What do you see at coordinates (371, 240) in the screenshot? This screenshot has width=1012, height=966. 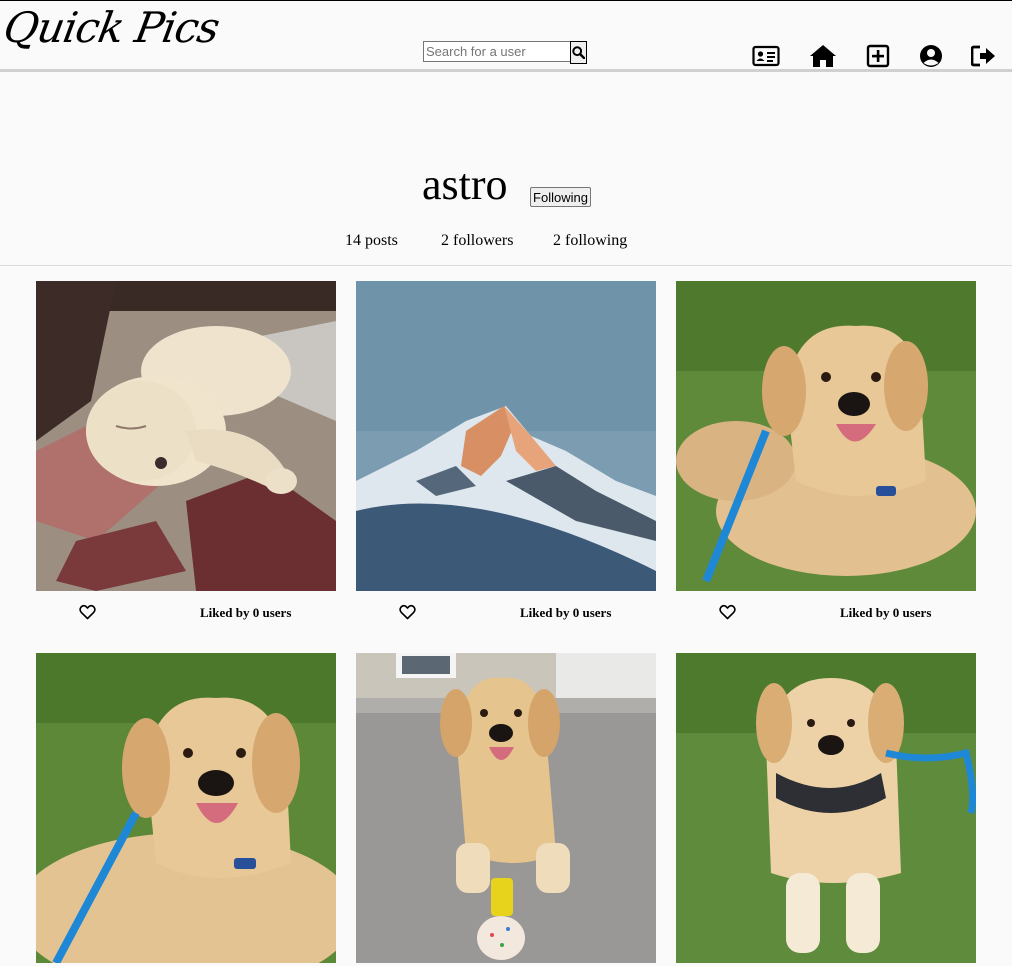 I see `posts-count: 14 posts` at bounding box center [371, 240].